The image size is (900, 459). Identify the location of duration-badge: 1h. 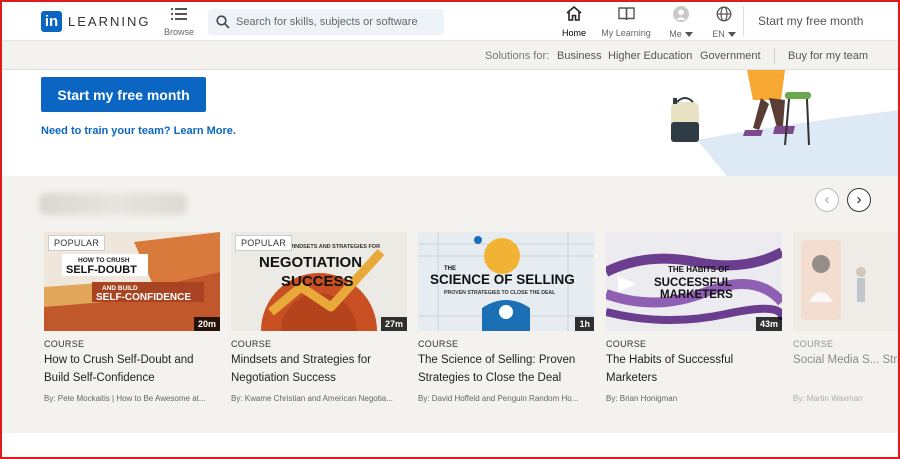
(584, 324).